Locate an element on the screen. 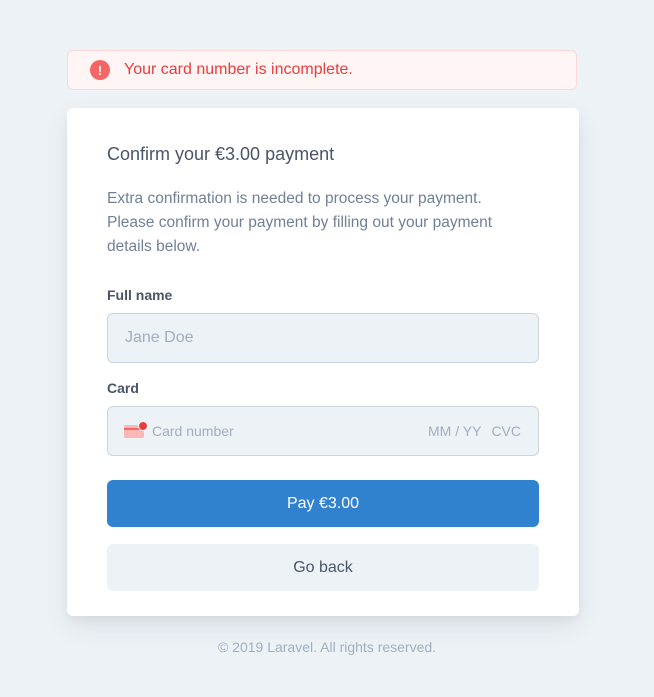  credit-card-error-icon is located at coordinates (136, 429).